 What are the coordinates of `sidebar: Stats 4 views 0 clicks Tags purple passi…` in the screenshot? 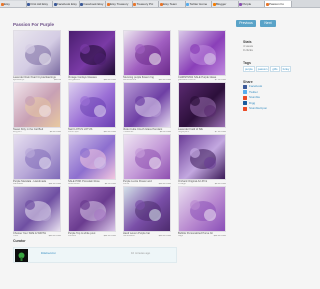 It's located at (273, 74).